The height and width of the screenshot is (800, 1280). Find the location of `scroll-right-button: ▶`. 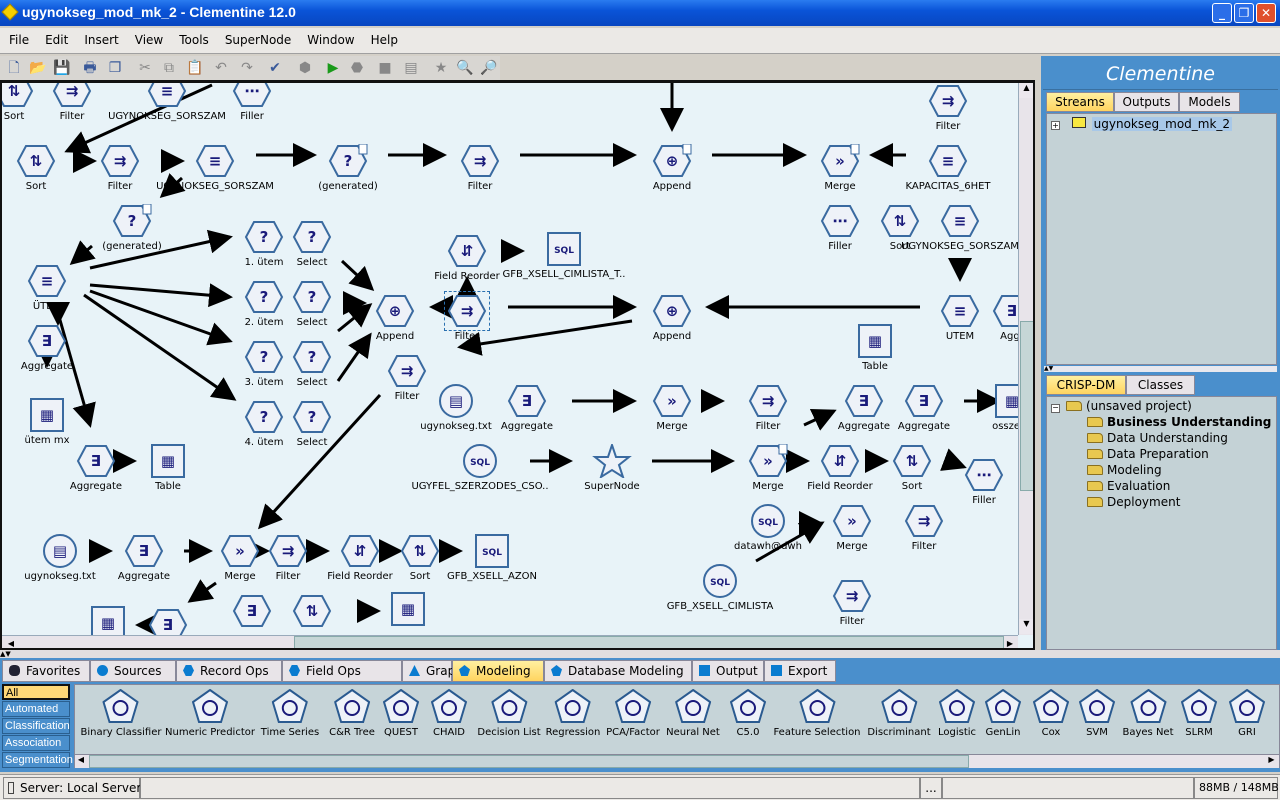

scroll-right-button: ▶ is located at coordinates (1010, 642).